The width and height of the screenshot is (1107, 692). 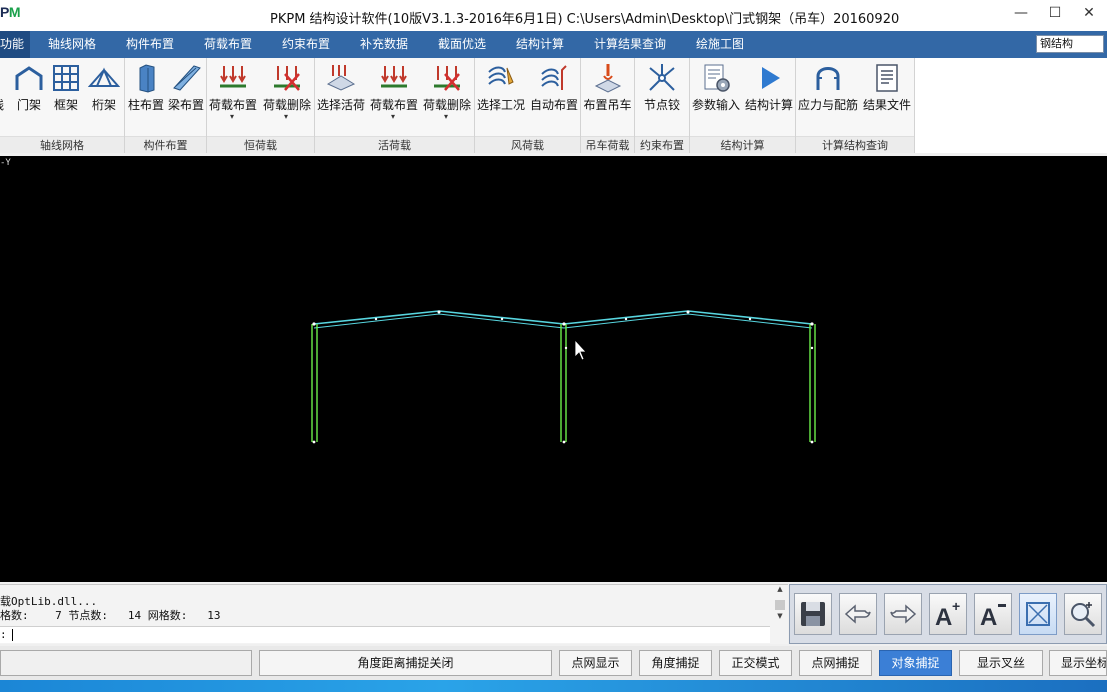 I want to click on dead-load-delete-button: 荷载删除 ▾, so click(x=287, y=96).